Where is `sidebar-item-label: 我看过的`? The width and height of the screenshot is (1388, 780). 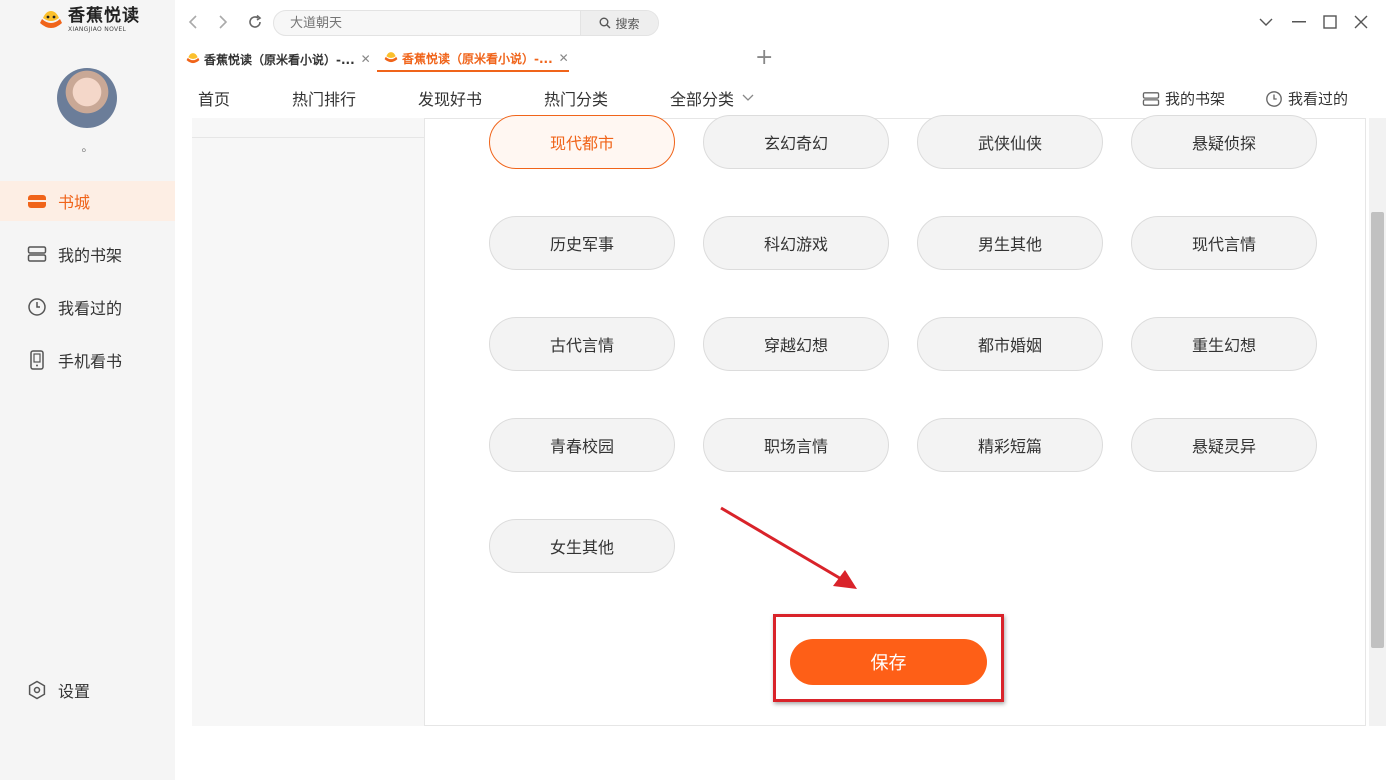 sidebar-item-label: 我看过的 is located at coordinates (90, 308).